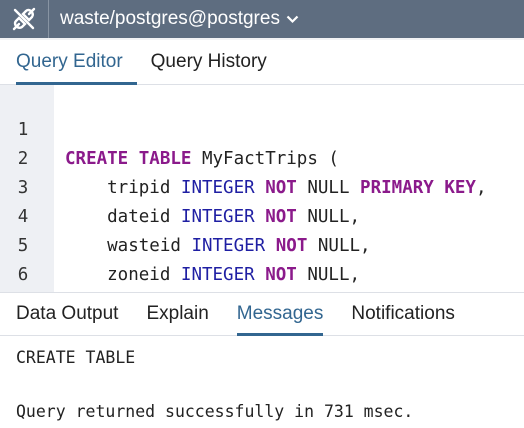 The width and height of the screenshot is (524, 428). Describe the element at coordinates (76, 62) in the screenshot. I see `tab-query-editor: Query Editor` at that location.